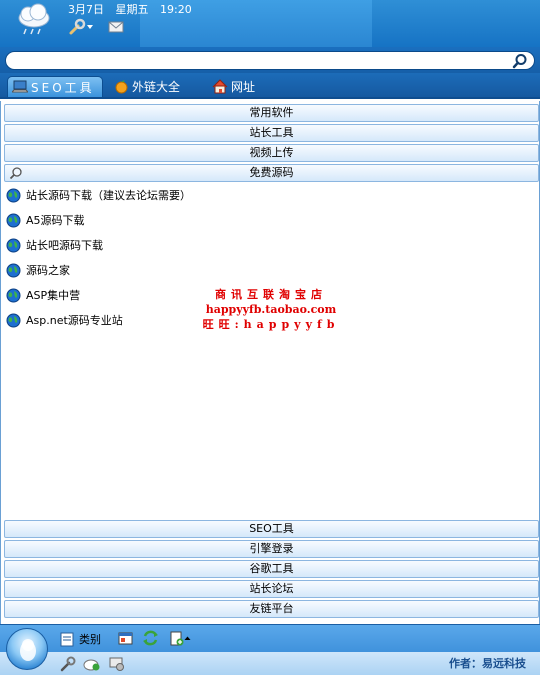 This screenshot has width=540, height=675. I want to click on search-bar, so click(270, 60).